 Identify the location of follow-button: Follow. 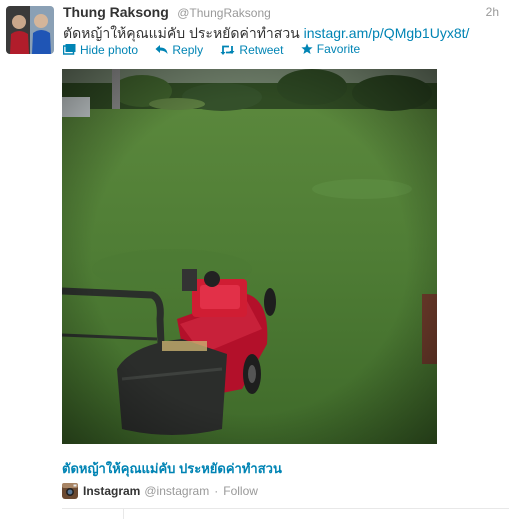
(240, 491).